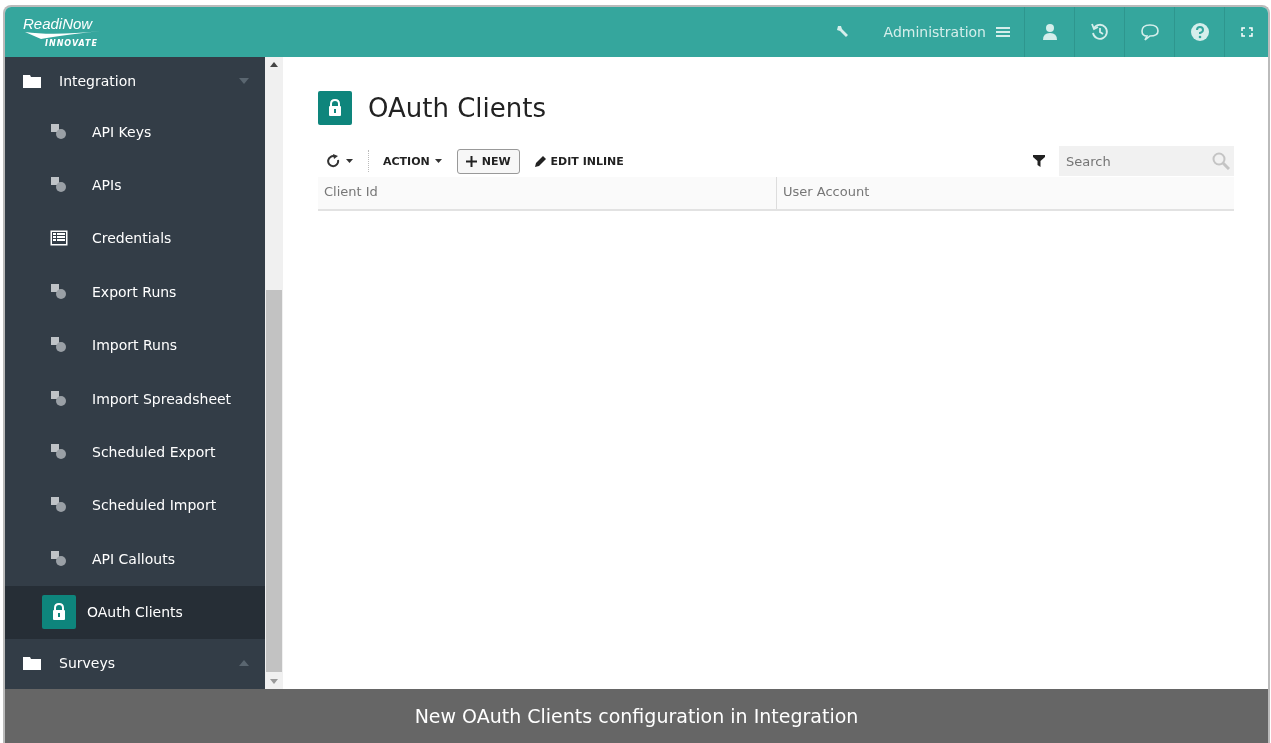 The image size is (1271, 743). What do you see at coordinates (579, 161) in the screenshot?
I see `edit-inline-button: EDIT INLINE` at bounding box center [579, 161].